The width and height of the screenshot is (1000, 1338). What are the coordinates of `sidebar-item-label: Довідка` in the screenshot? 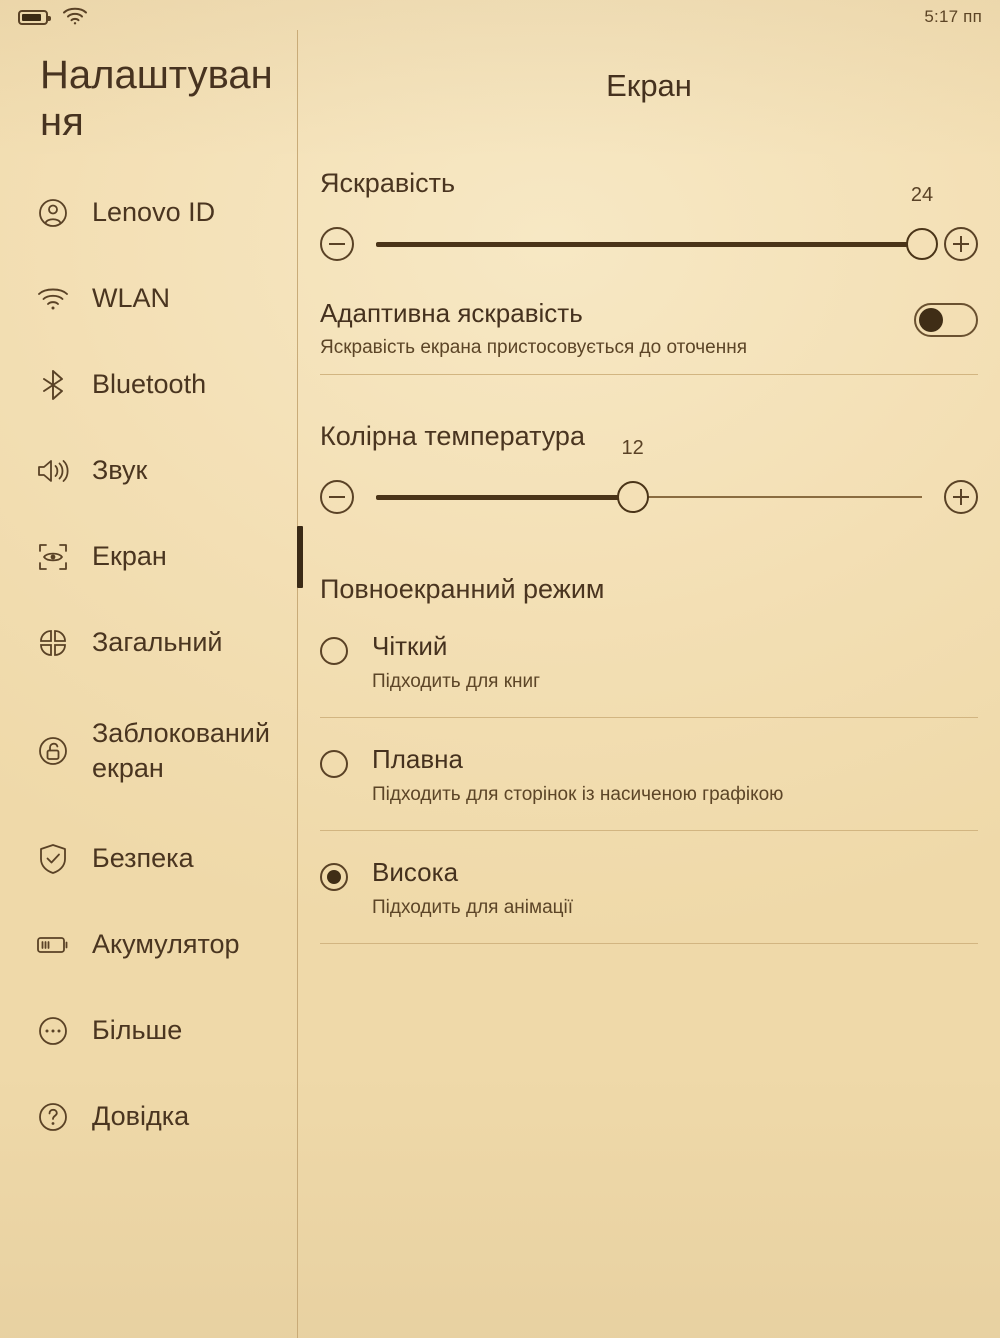 It's located at (141, 1116).